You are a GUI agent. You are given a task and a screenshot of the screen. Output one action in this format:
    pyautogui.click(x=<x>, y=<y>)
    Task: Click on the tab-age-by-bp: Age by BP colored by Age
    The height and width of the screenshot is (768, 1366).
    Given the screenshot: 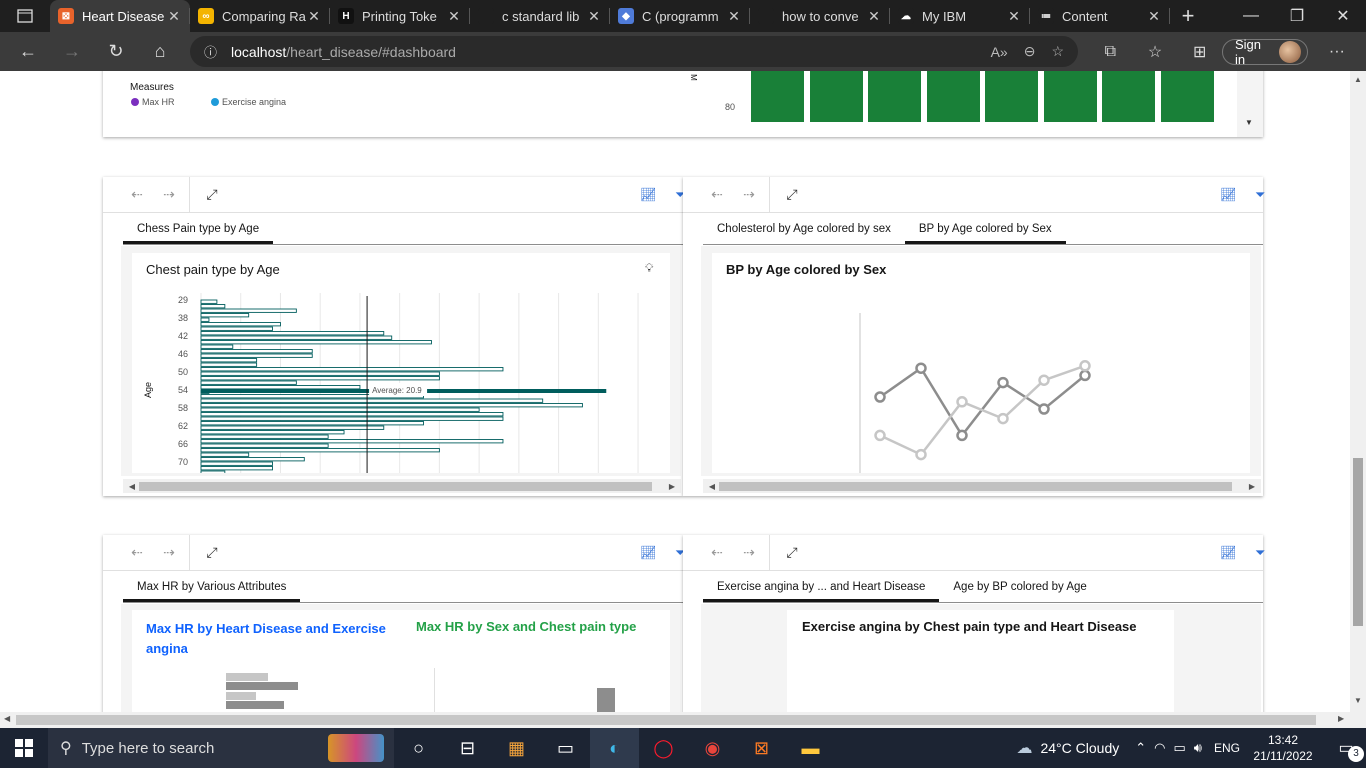 What is the action you would take?
    pyautogui.click(x=1019, y=586)
    